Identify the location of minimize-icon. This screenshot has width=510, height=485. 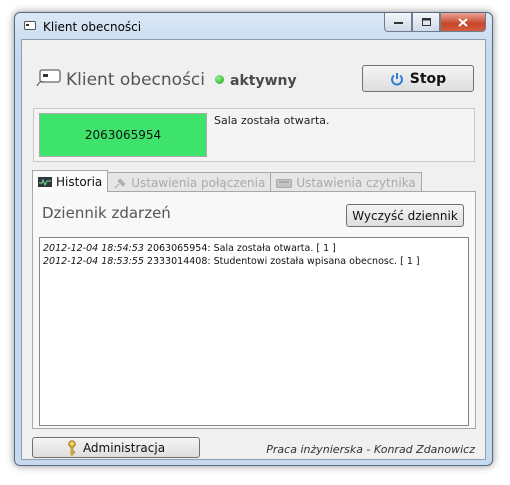
(398, 23).